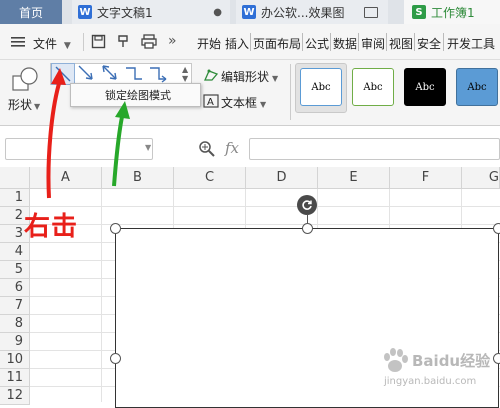 The height and width of the screenshot is (408, 500). Describe the element at coordinates (54, 139) in the screenshot. I see `red-arrow-icon` at that location.